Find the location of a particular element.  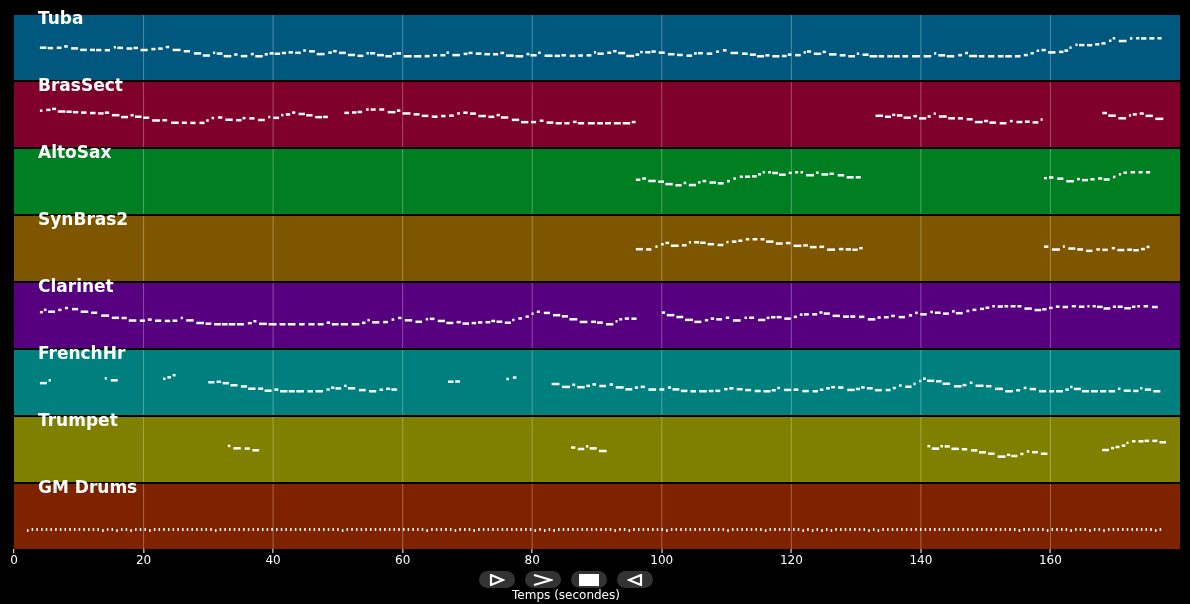

axis-tick-label: 160 is located at coordinates (1050, 560).